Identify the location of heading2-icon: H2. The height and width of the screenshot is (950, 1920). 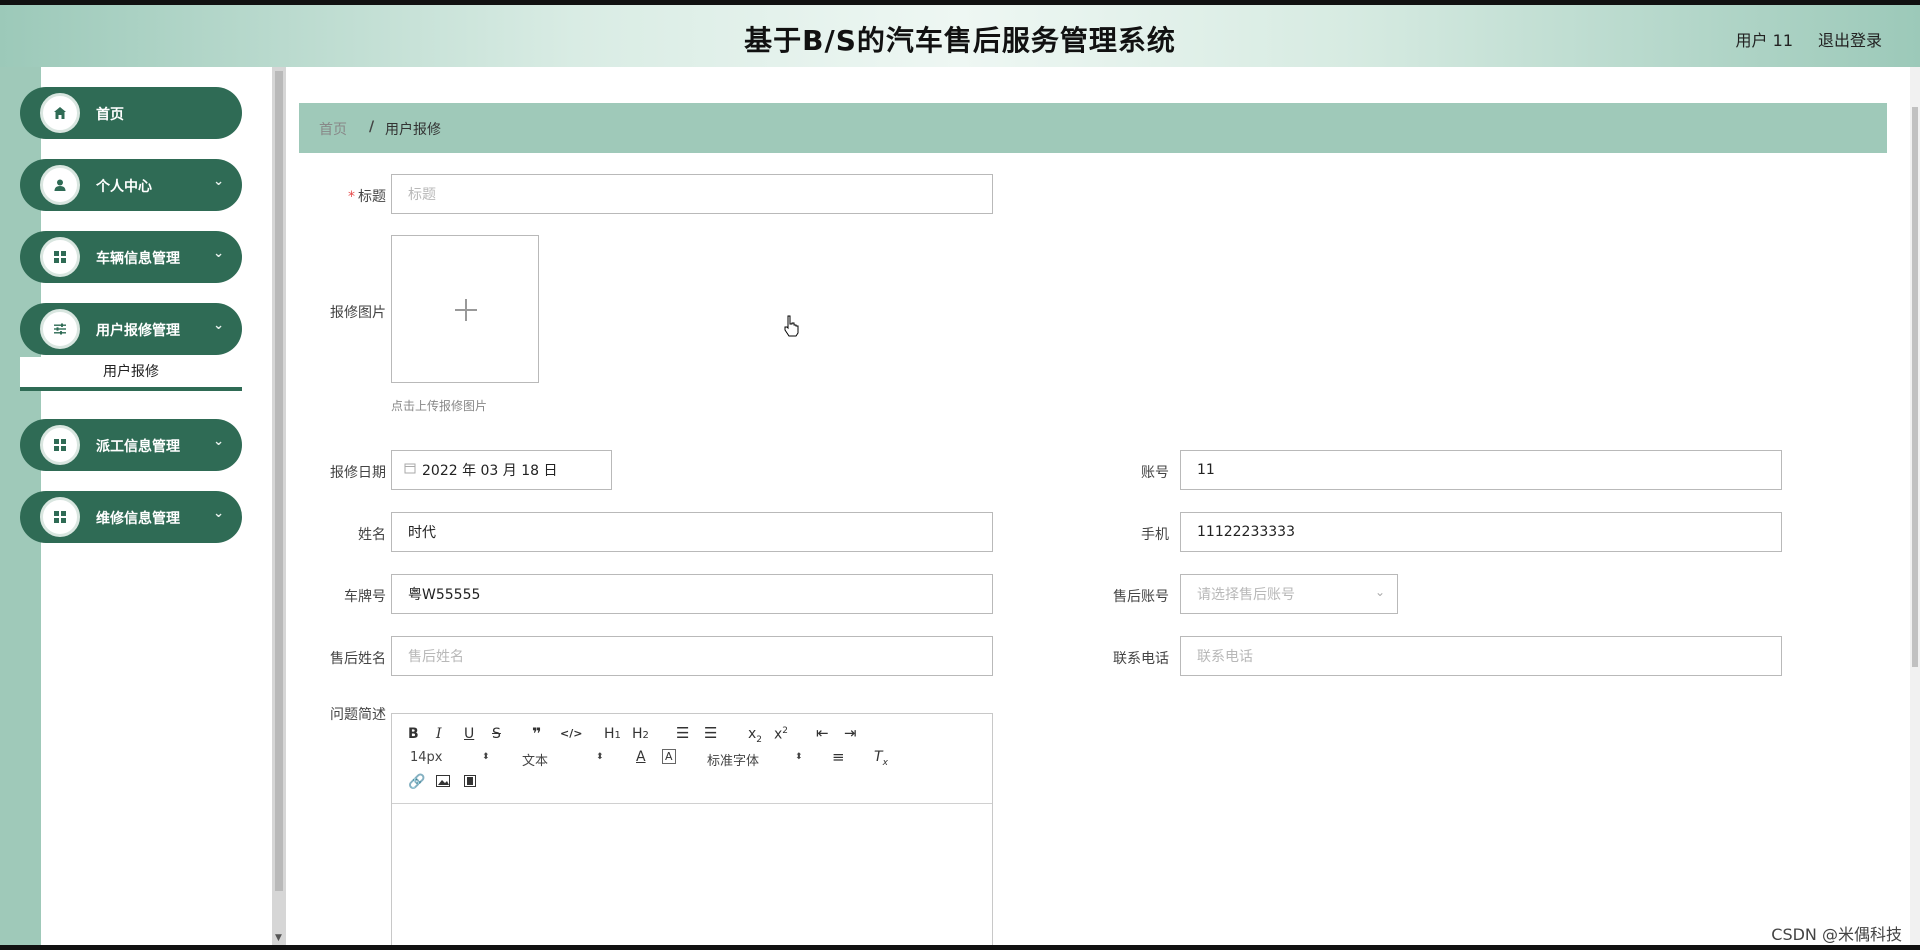
(640, 734).